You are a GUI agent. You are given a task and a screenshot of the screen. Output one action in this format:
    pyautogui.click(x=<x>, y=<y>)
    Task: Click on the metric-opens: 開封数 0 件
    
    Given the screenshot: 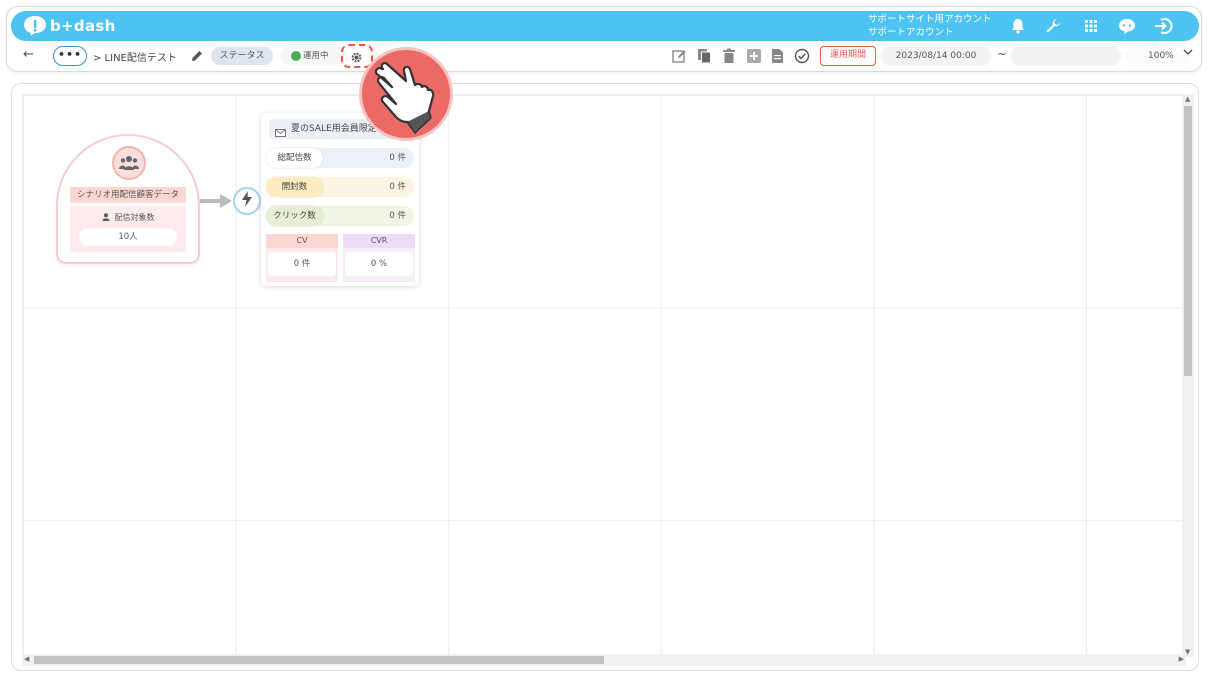 What is the action you would take?
    pyautogui.click(x=340, y=187)
    